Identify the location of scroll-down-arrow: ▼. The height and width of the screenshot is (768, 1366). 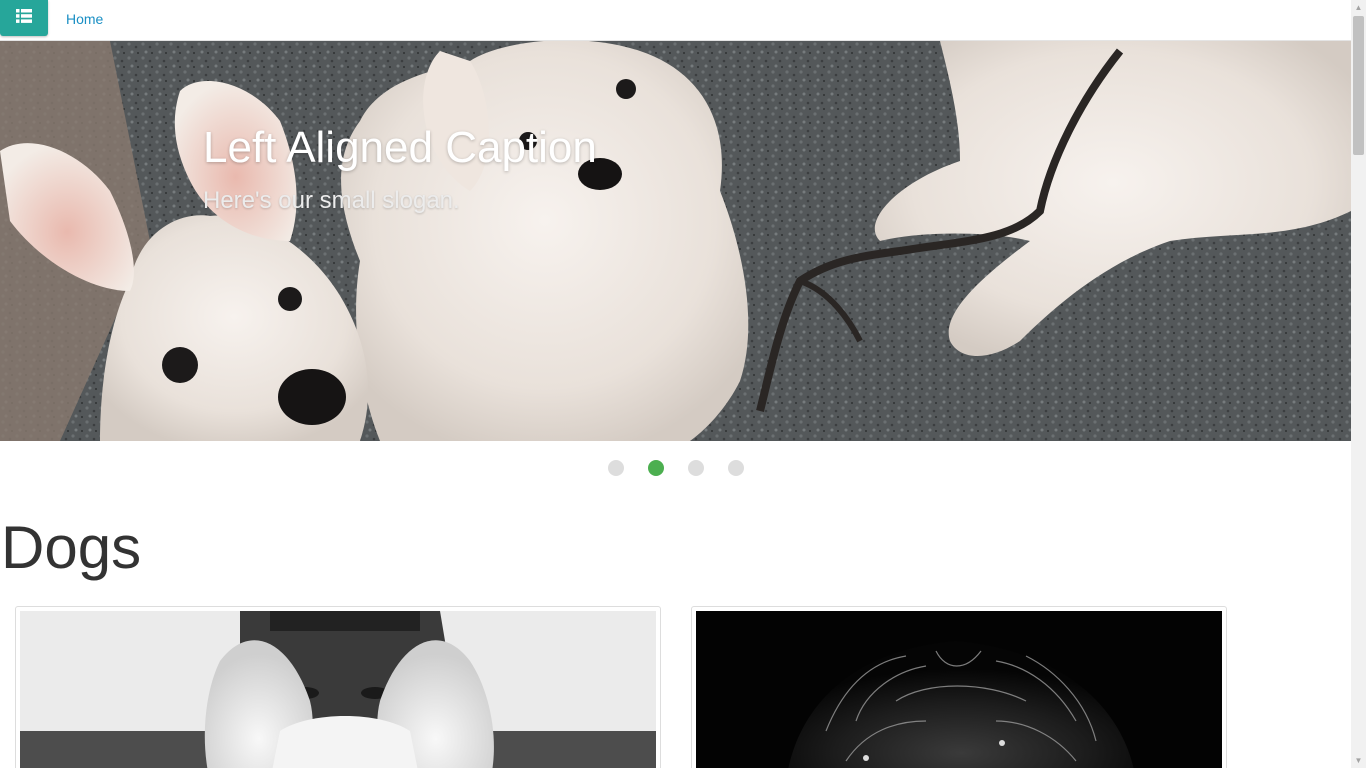
(1358, 760).